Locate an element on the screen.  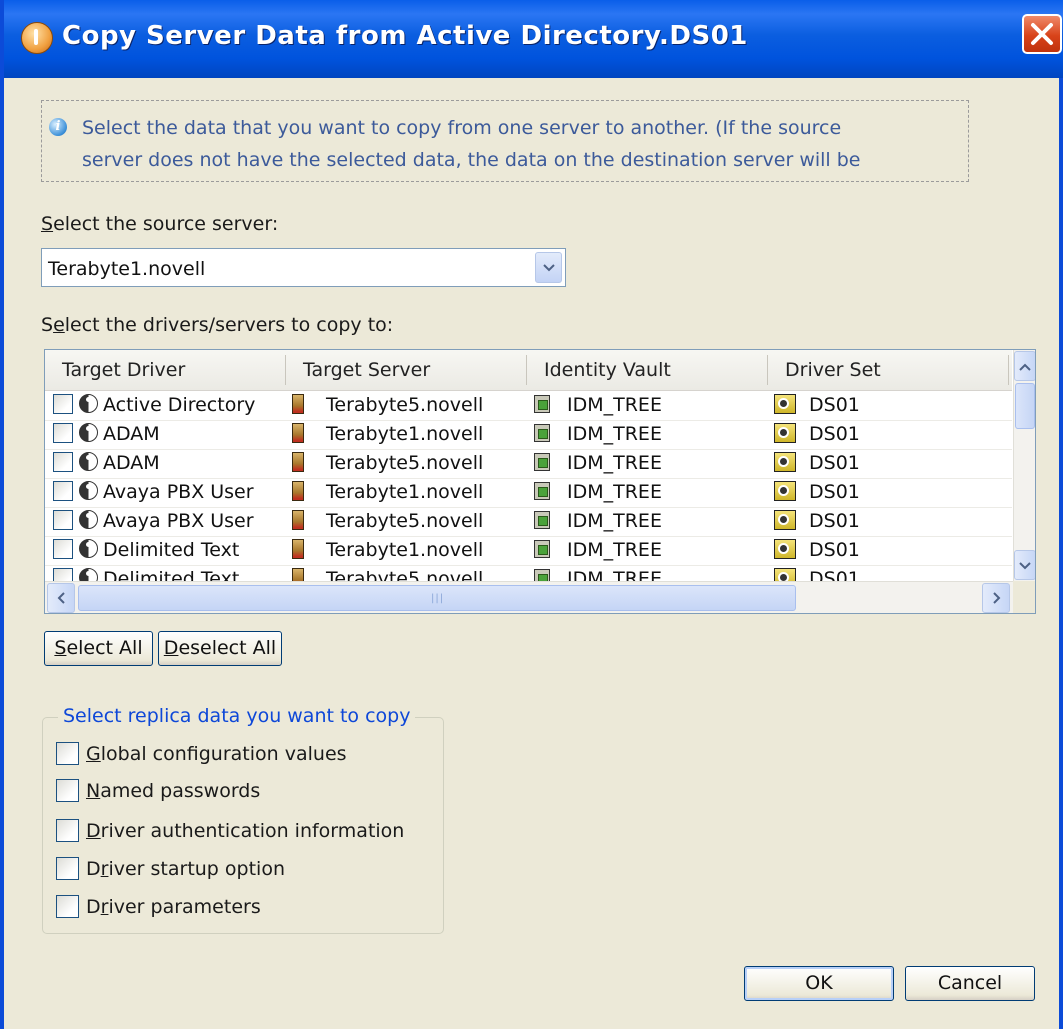
column-header-driver-set: Driver Set is located at coordinates (833, 370).